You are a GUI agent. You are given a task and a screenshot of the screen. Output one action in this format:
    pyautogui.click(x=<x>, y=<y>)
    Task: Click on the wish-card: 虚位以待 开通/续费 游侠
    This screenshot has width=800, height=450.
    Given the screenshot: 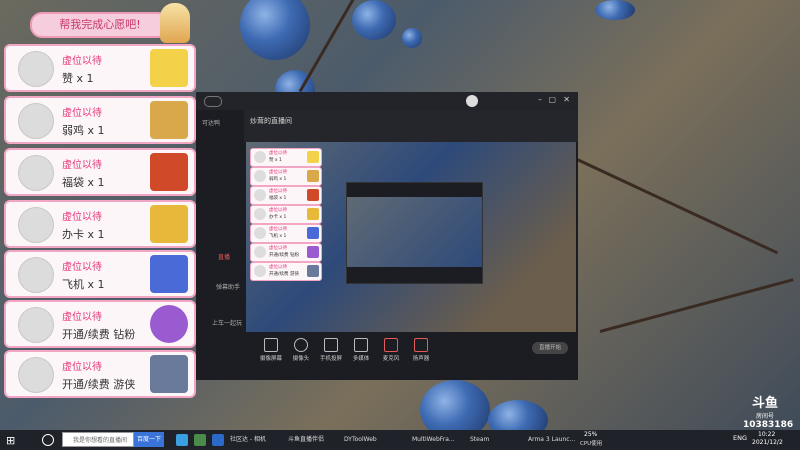 What is the action you would take?
    pyautogui.click(x=100, y=374)
    